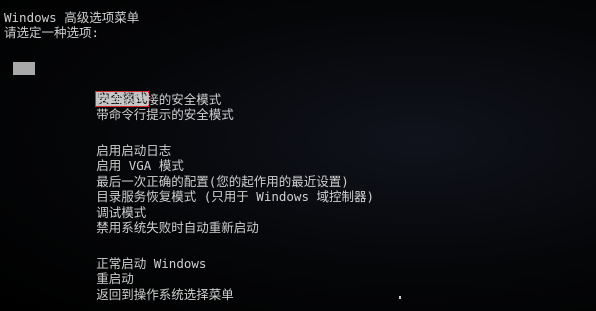 This screenshot has width=596, height=311. What do you see at coordinates (52, 32) in the screenshot?
I see `menu-prompt: 请选定一种选项:` at bounding box center [52, 32].